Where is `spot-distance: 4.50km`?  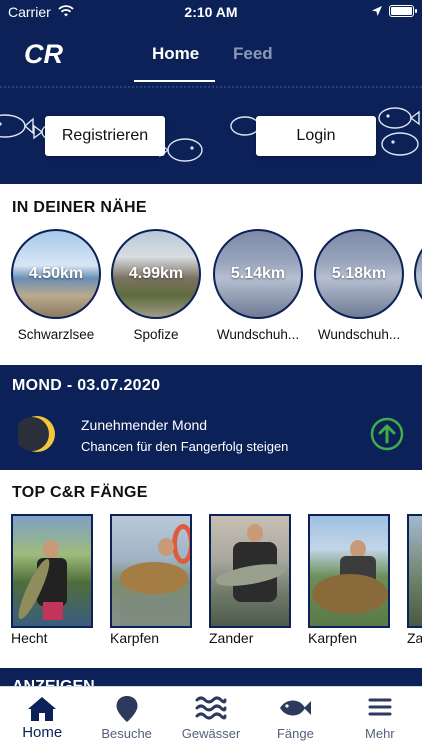 spot-distance: 4.50km is located at coordinates (56, 273).